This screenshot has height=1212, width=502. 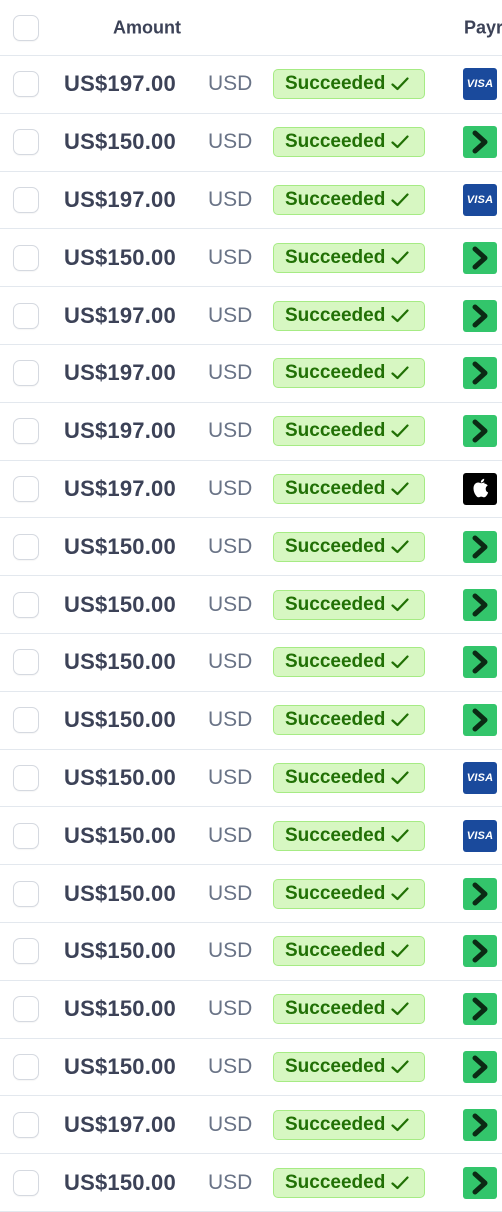 I want to click on payment-method-column-header: Payr, so click(x=483, y=27).